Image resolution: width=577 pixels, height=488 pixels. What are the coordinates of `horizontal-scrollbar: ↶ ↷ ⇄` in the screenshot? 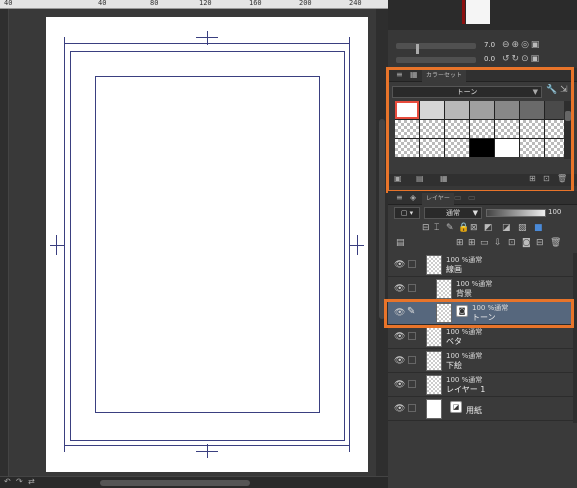 It's located at (194, 482).